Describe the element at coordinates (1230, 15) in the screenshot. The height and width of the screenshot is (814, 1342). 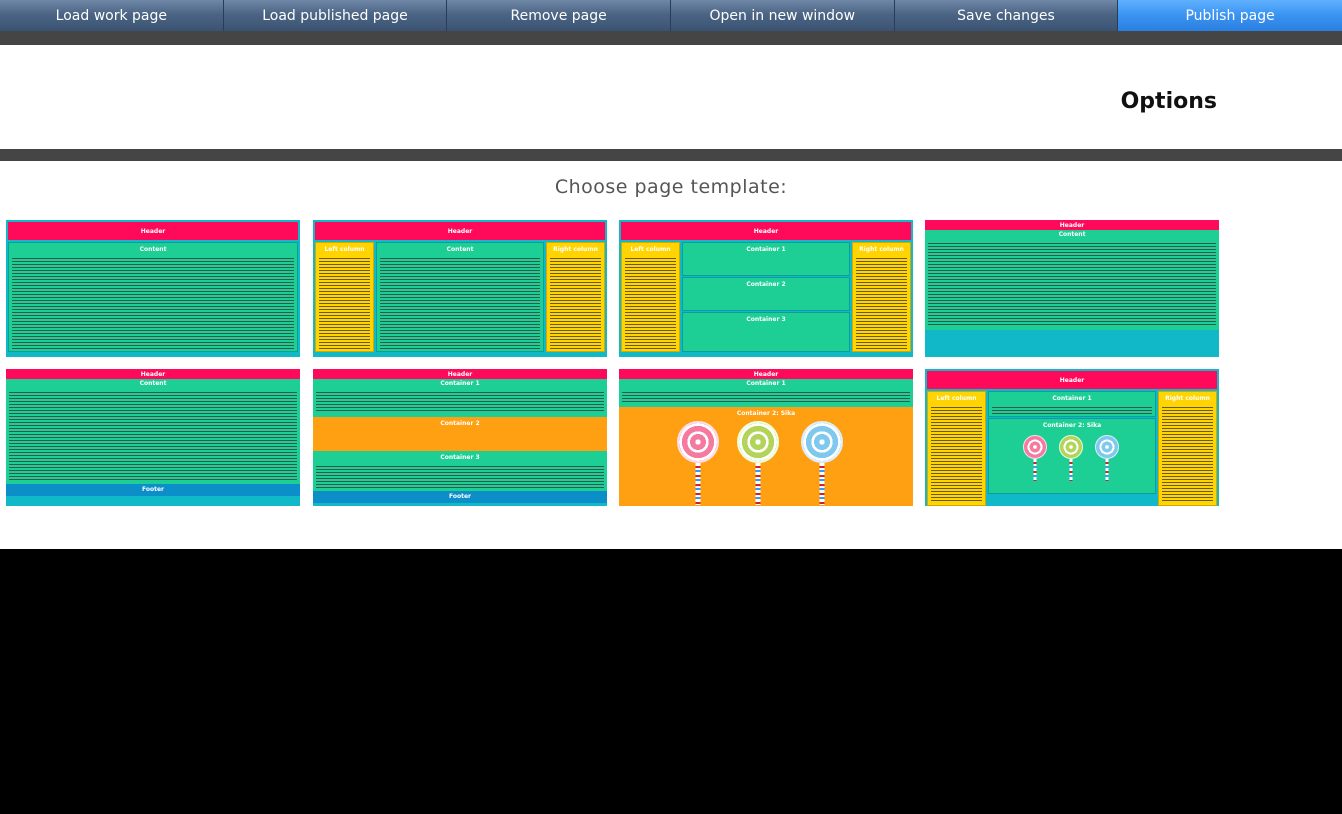
I see `publish-page-button: Publish page` at that location.